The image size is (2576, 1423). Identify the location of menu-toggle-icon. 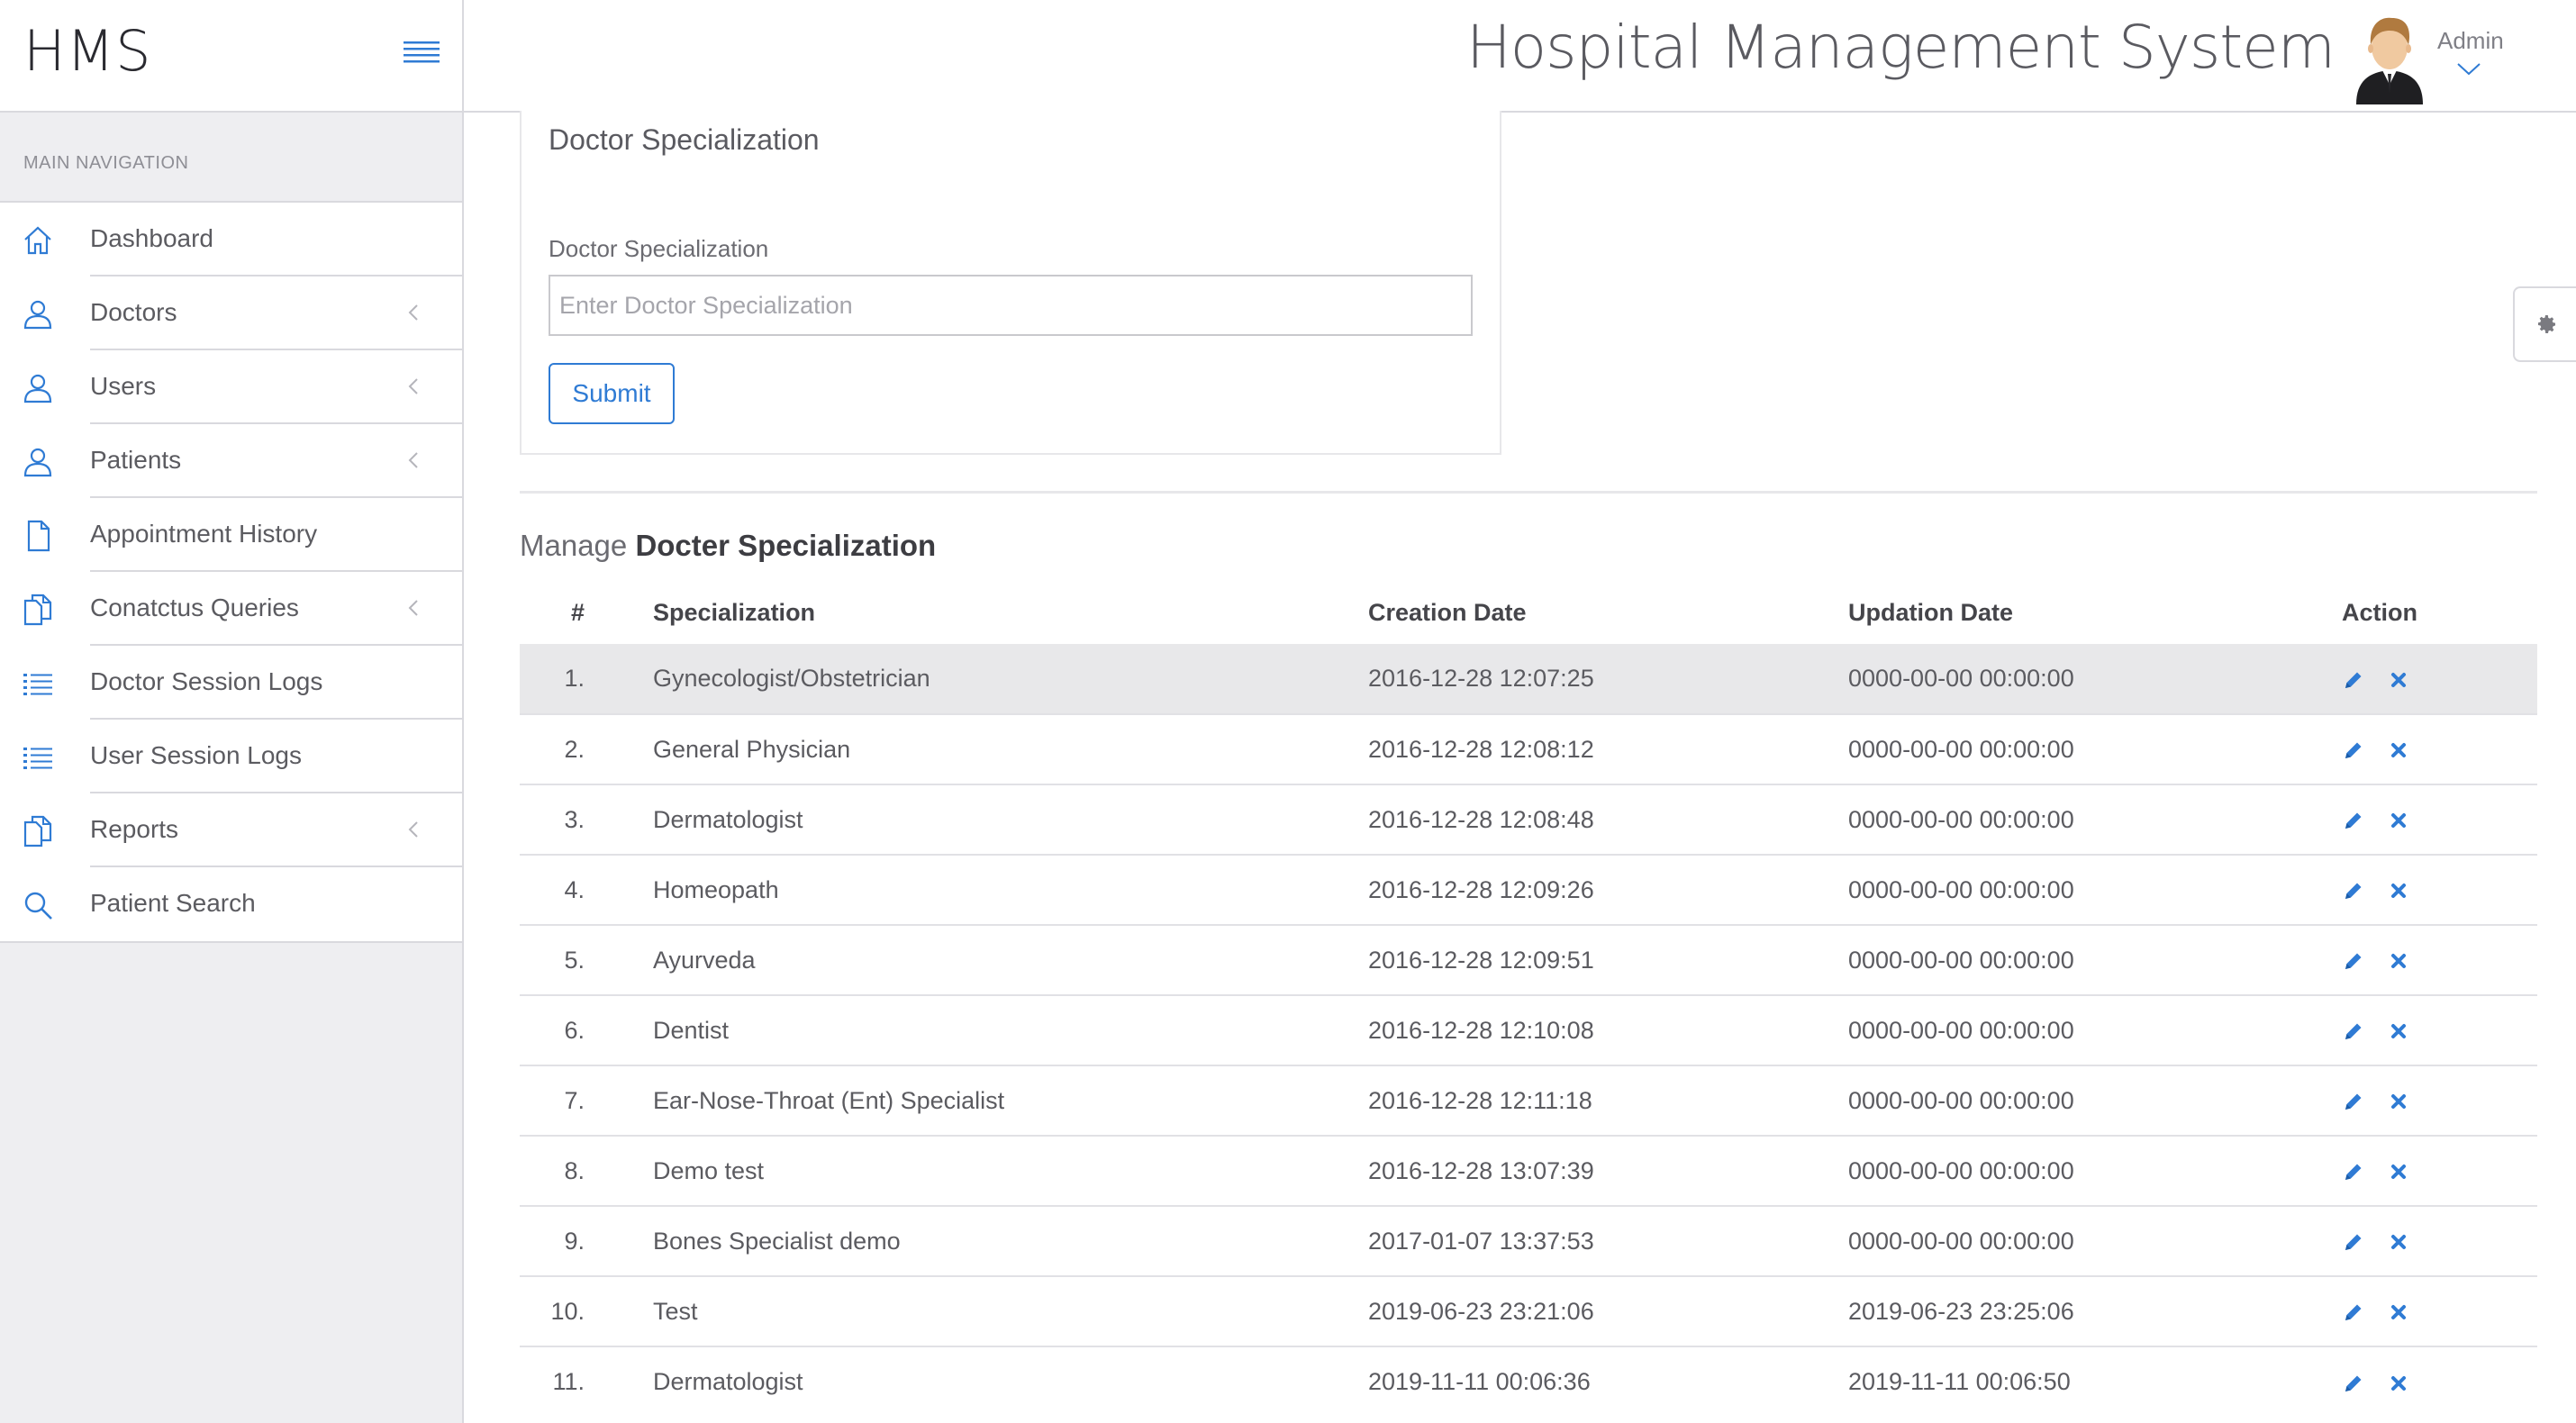
(421, 52).